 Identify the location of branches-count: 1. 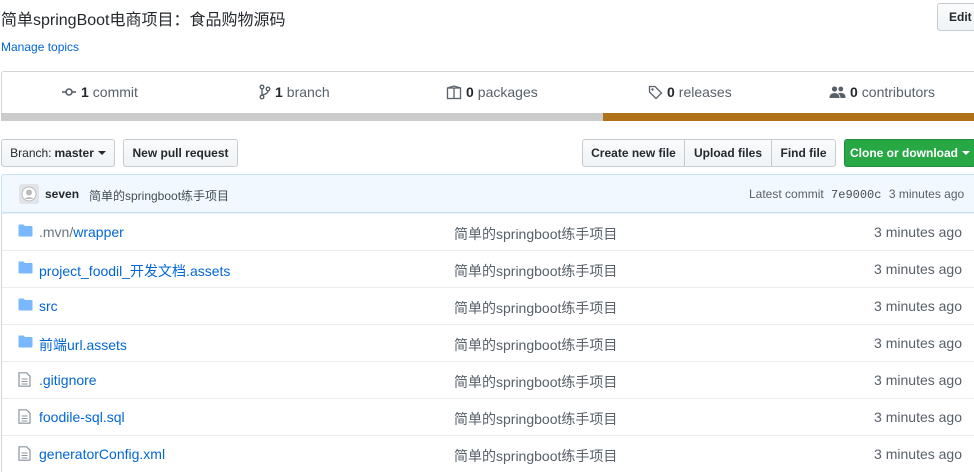
(279, 92).